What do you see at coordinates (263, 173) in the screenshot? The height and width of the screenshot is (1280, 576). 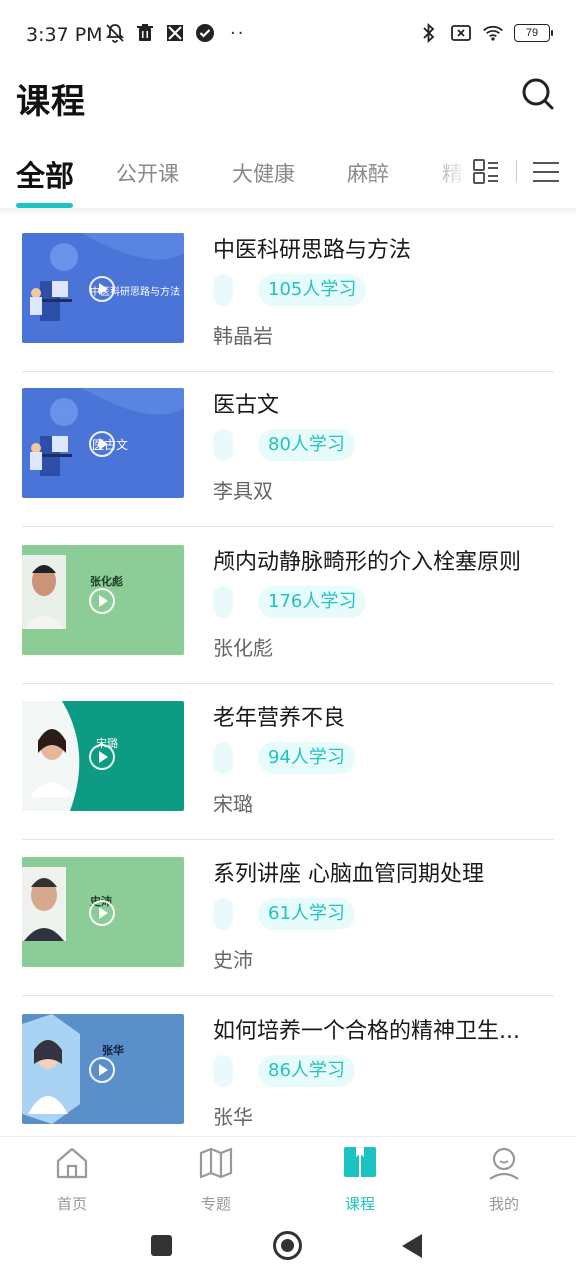 I see `tab-health: 大健康` at bounding box center [263, 173].